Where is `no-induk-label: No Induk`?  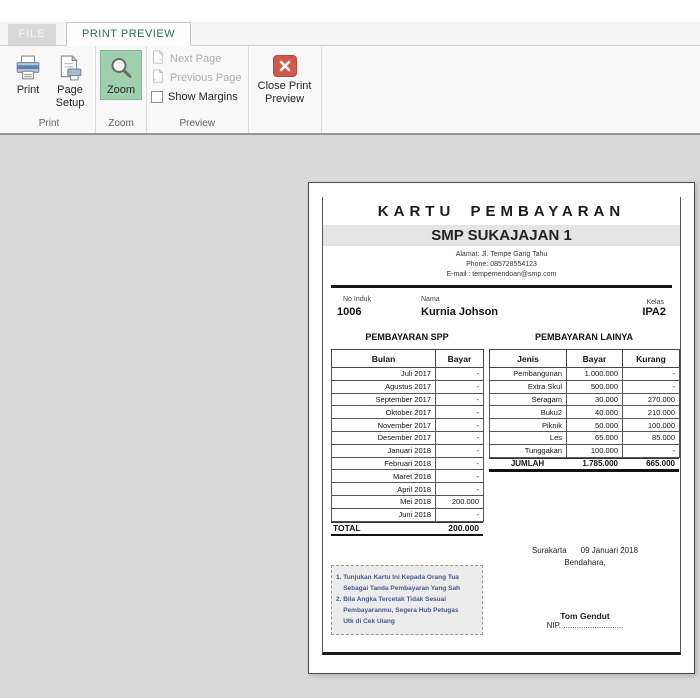 no-induk-label: No Induk is located at coordinates (357, 299).